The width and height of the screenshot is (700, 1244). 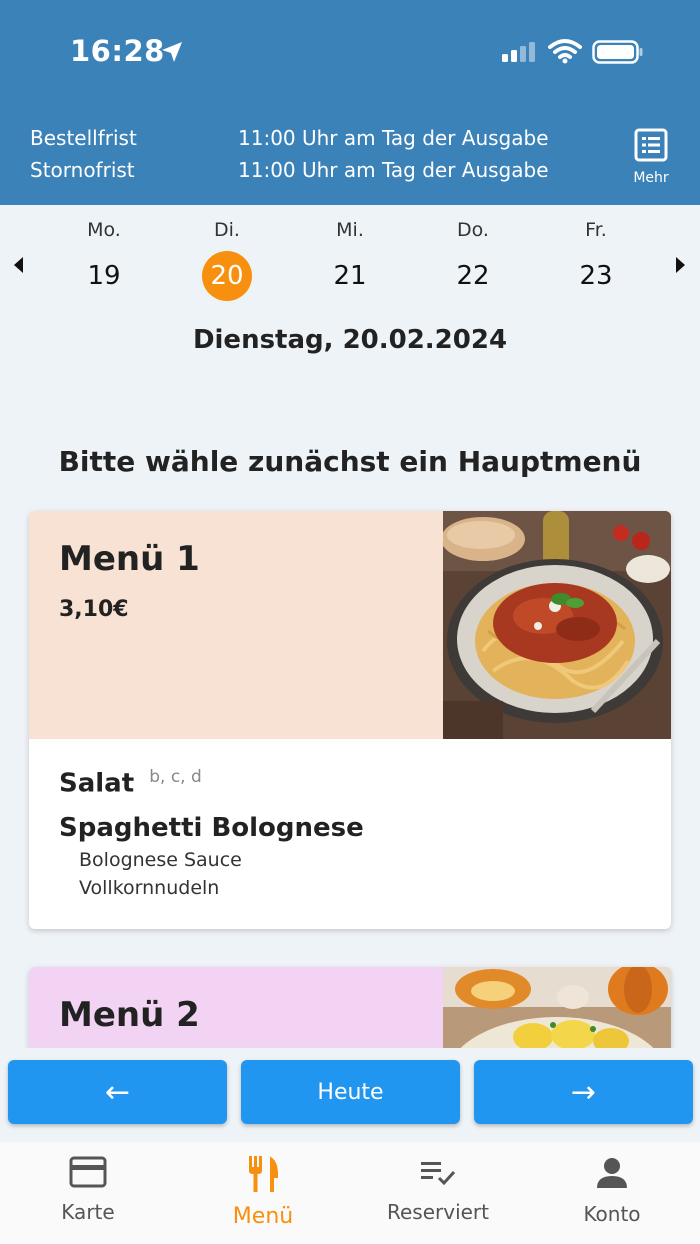 I want to click on arrow-left-icon: ←, so click(x=117, y=1092).